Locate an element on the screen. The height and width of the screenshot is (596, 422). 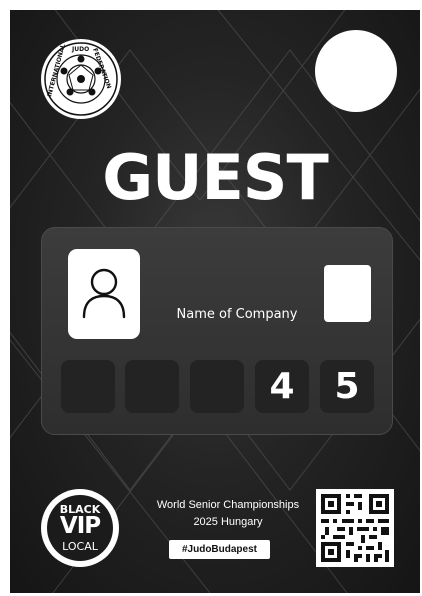
qr-code is located at coordinates (355, 528).